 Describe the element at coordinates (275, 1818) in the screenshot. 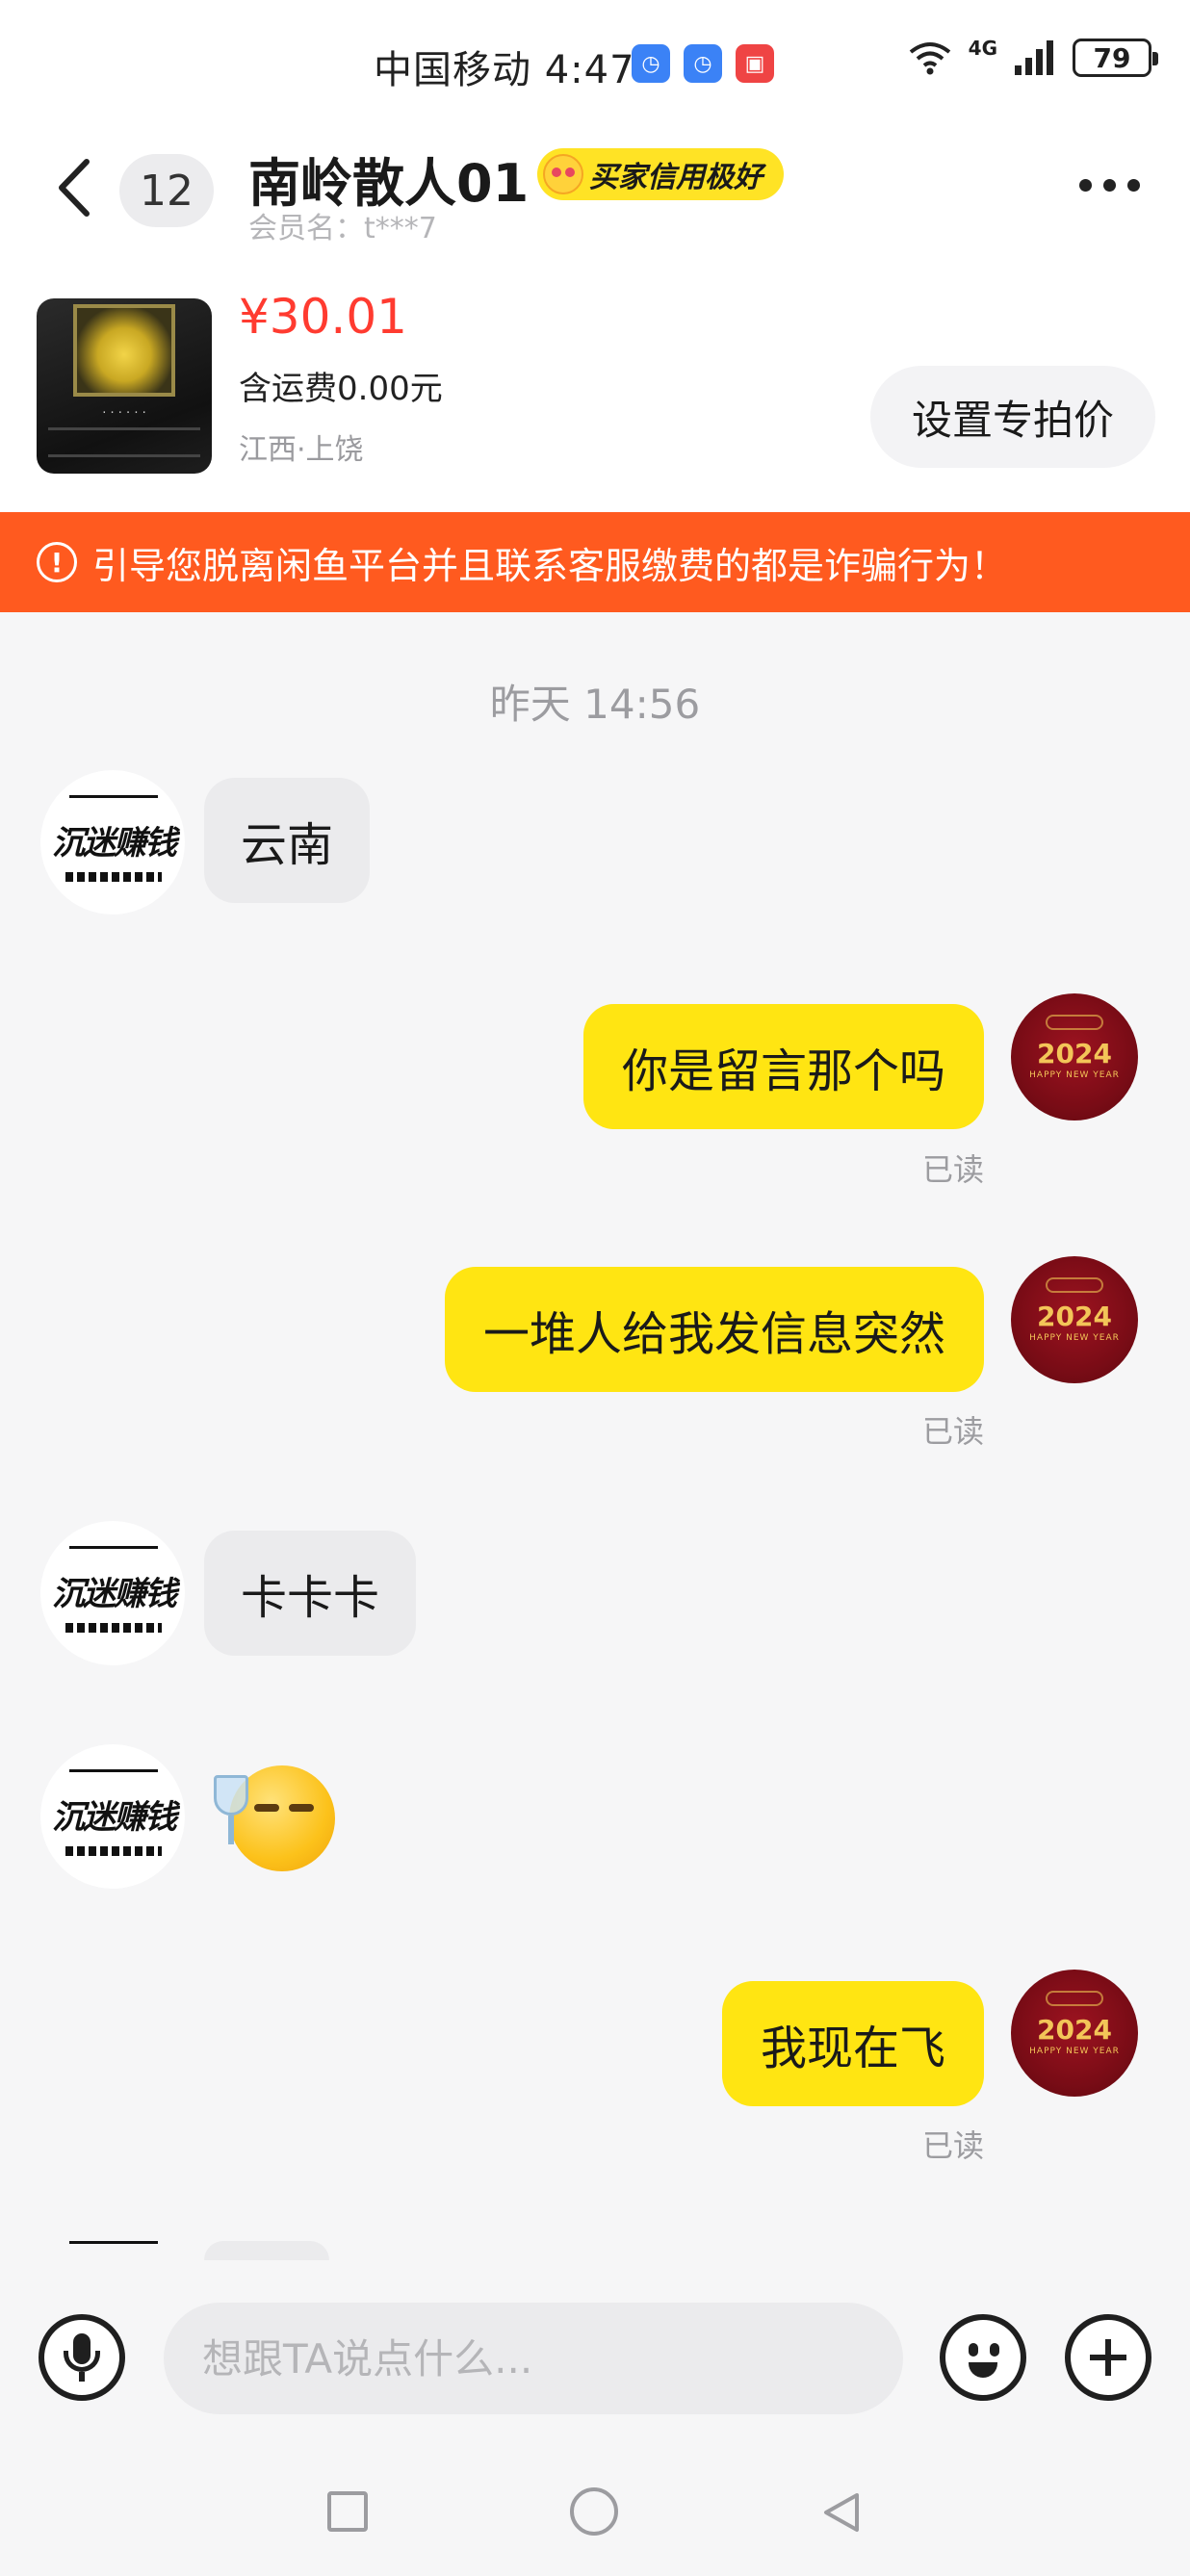

I see `toasting-emoji-sticker` at that location.